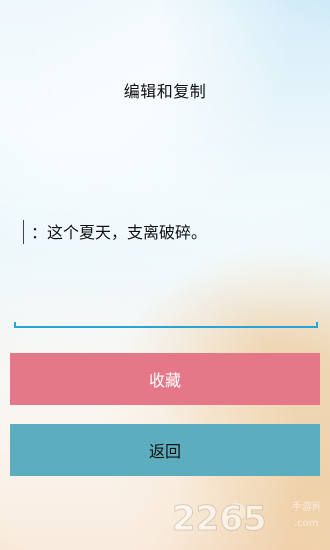 This screenshot has height=550, width=330. What do you see at coordinates (119, 232) in the screenshot?
I see `text-edit-content: ：这个夏天，支离破碎。` at bounding box center [119, 232].